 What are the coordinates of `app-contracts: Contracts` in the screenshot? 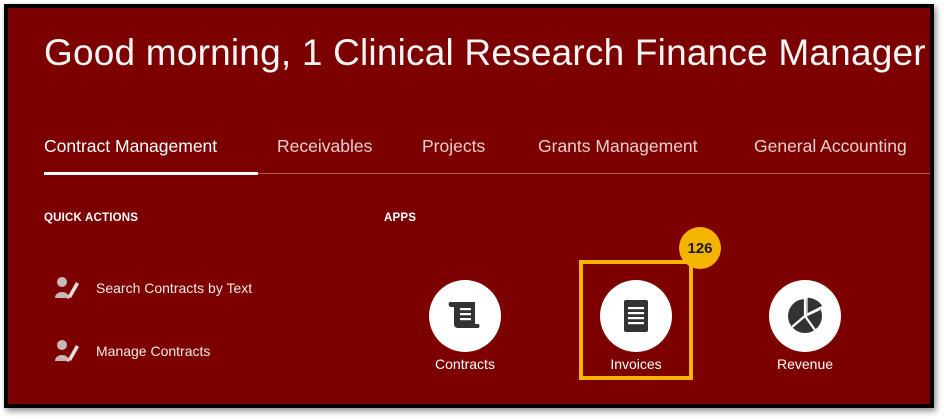 It's located at (465, 326).